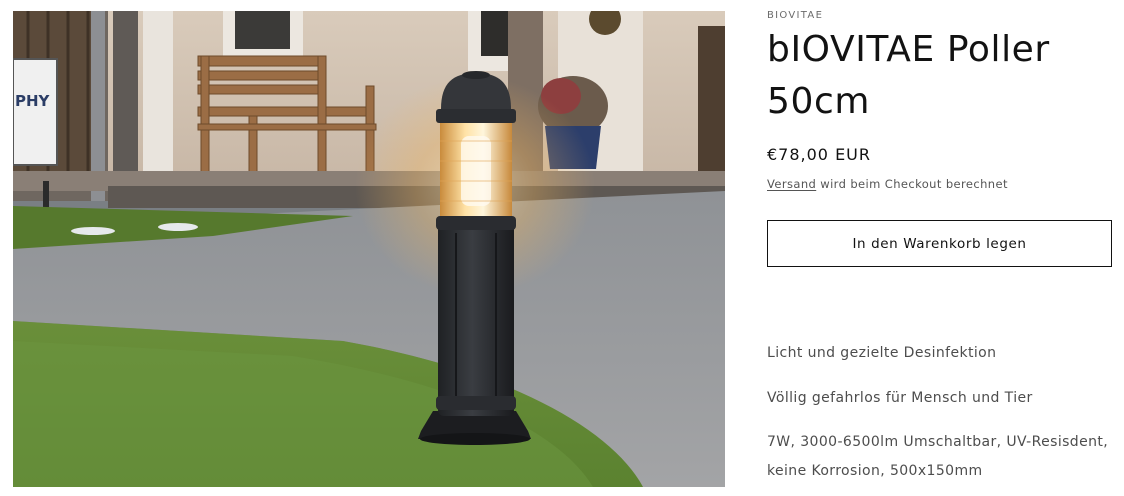 The height and width of the screenshot is (496, 1124). Describe the element at coordinates (882, 353) in the screenshot. I see `description-line: Licht und gezielte Desinfektion` at that location.